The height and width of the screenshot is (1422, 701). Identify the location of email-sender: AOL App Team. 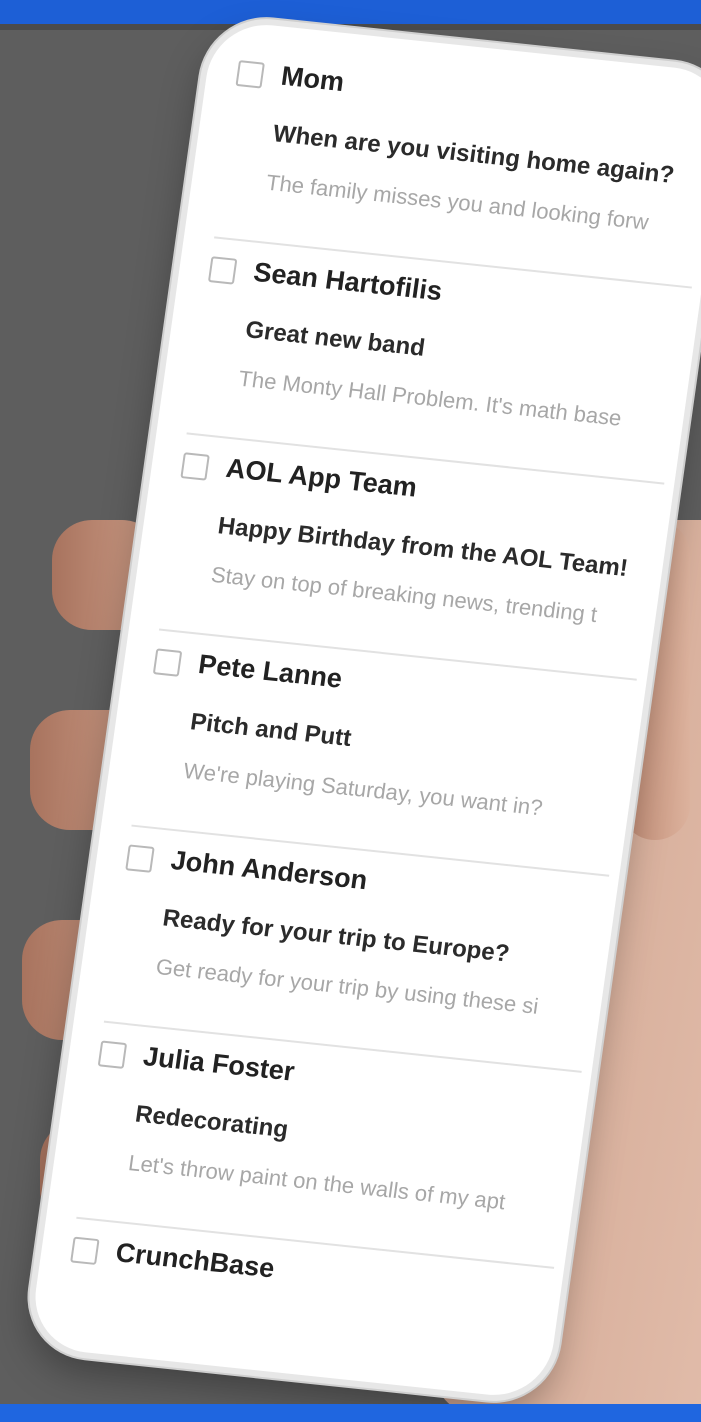
(321, 477).